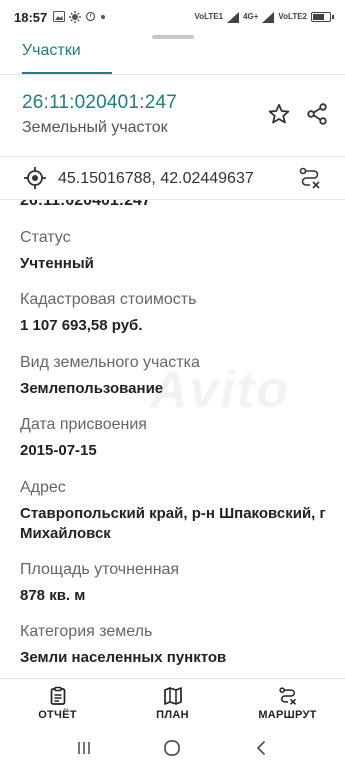  I want to click on field-label: Вид земельного участка, so click(110, 362).